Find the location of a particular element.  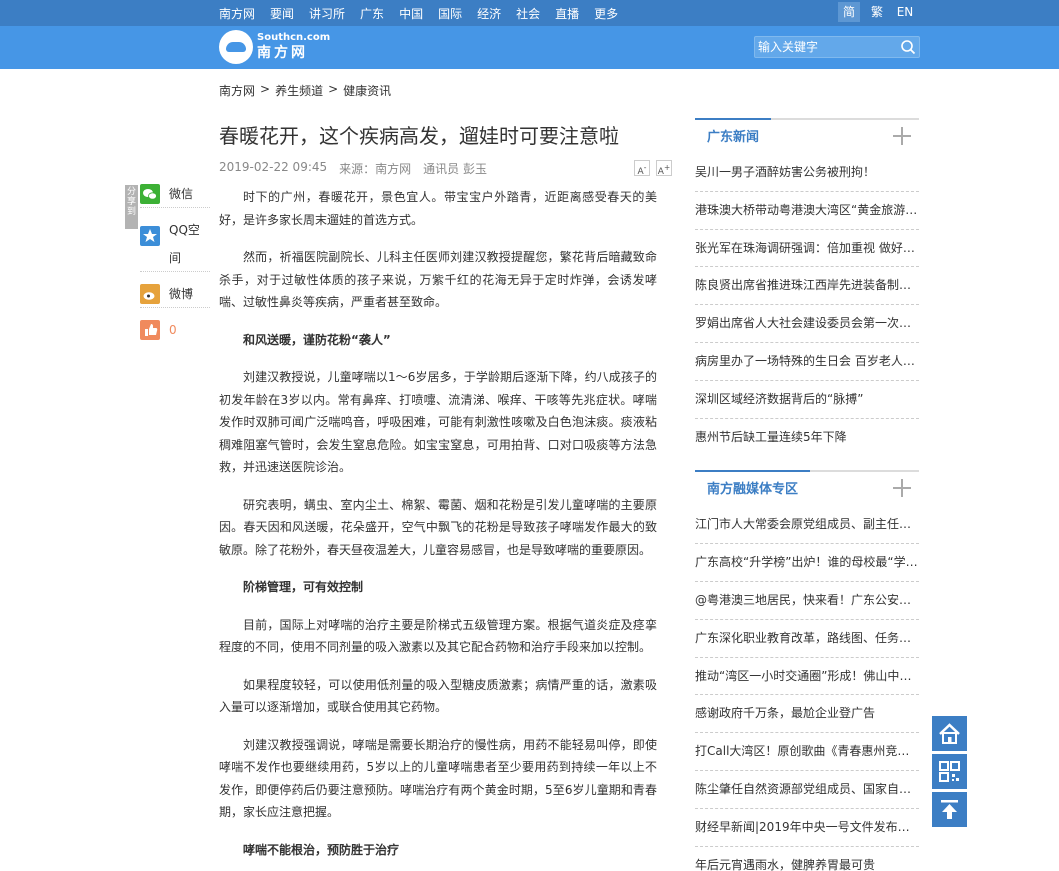

back-to-top-icon is located at coordinates (949, 809).